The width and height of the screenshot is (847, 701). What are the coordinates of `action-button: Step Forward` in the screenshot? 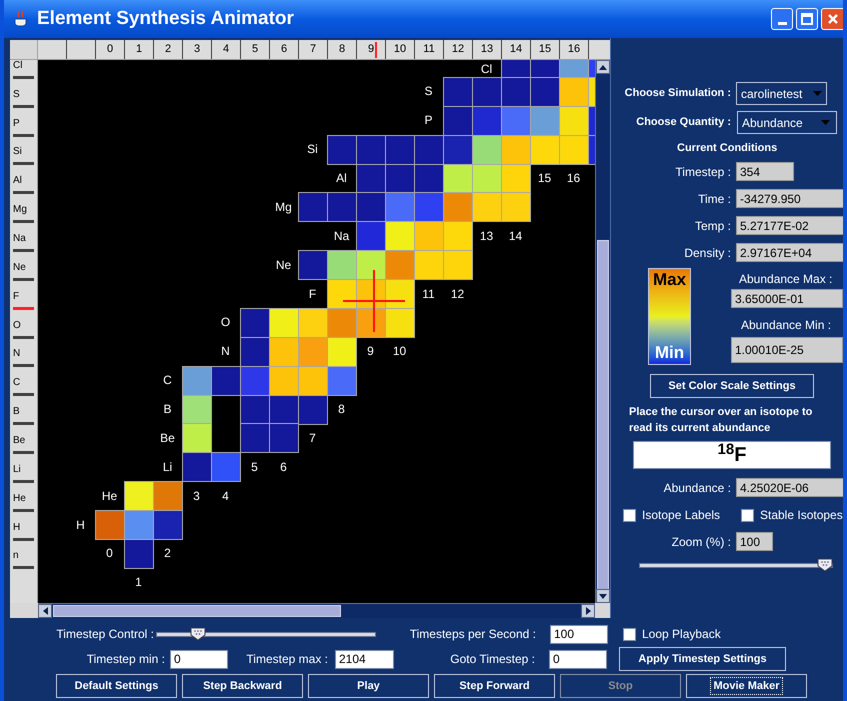 It's located at (494, 686).